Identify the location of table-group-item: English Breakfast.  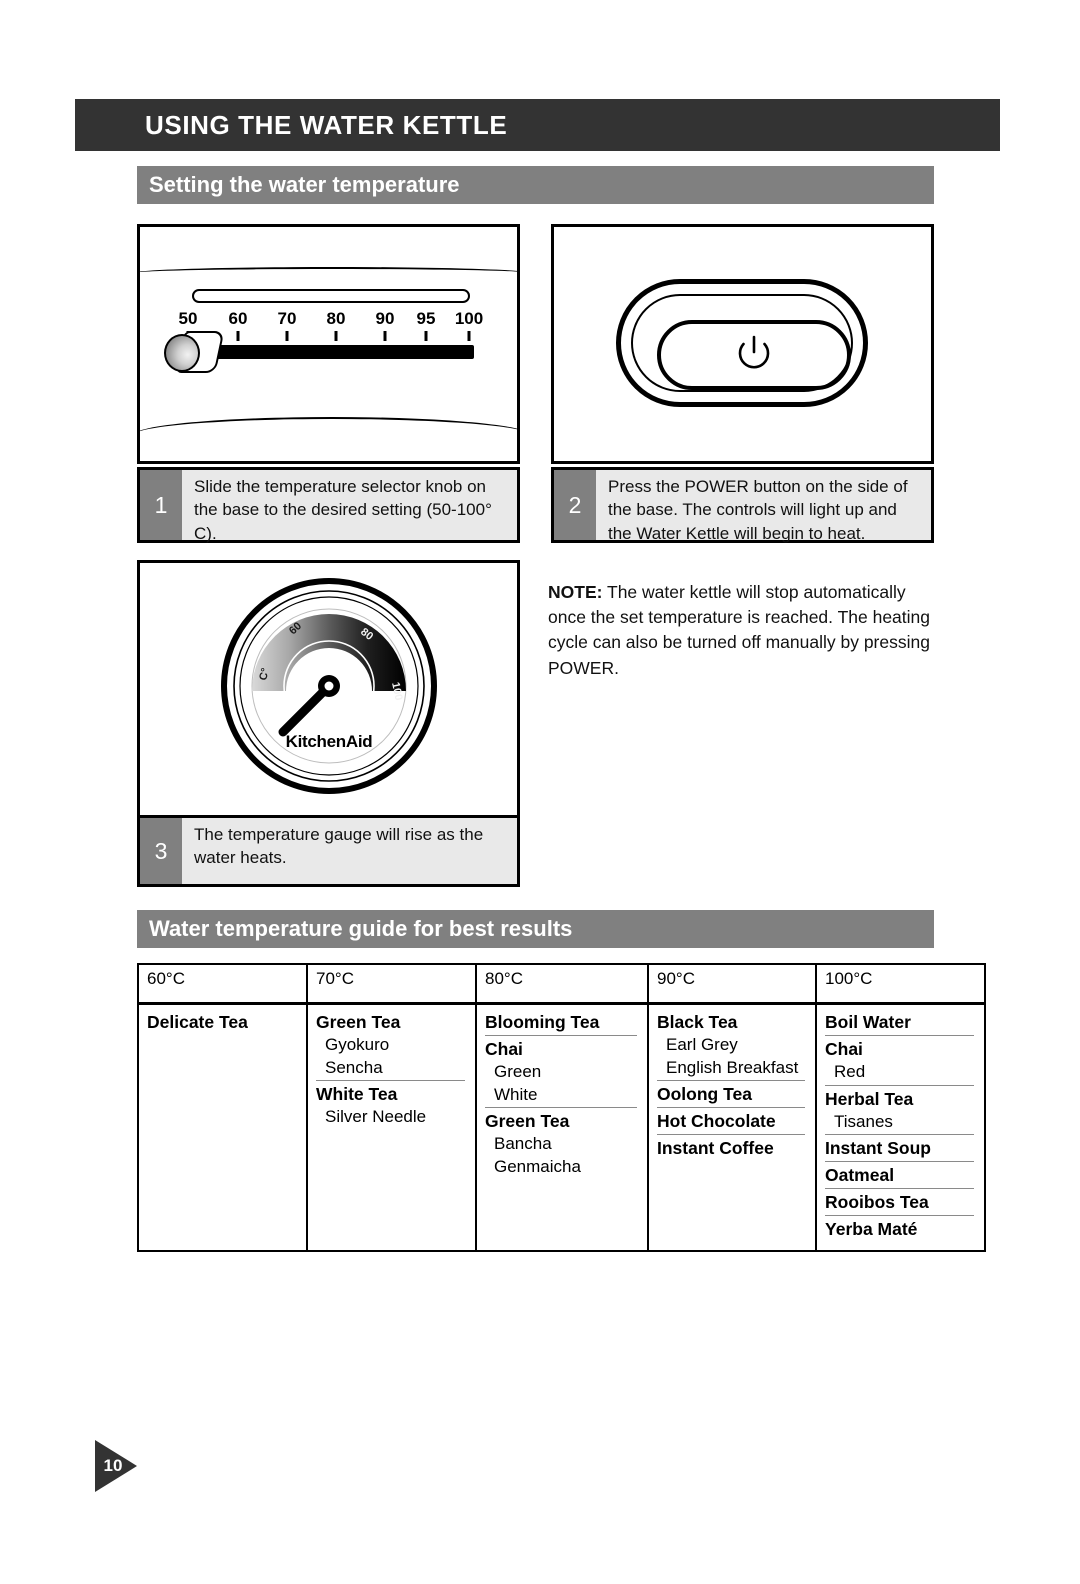
(732, 1067).